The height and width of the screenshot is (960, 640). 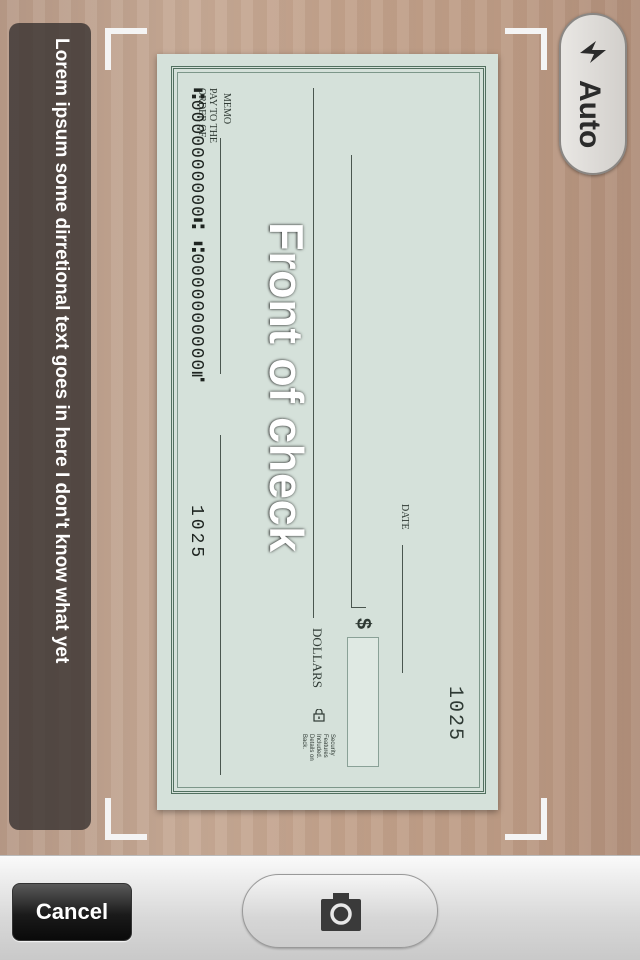 What do you see at coordinates (351, 381) in the screenshot?
I see `pay-to-line` at bounding box center [351, 381].